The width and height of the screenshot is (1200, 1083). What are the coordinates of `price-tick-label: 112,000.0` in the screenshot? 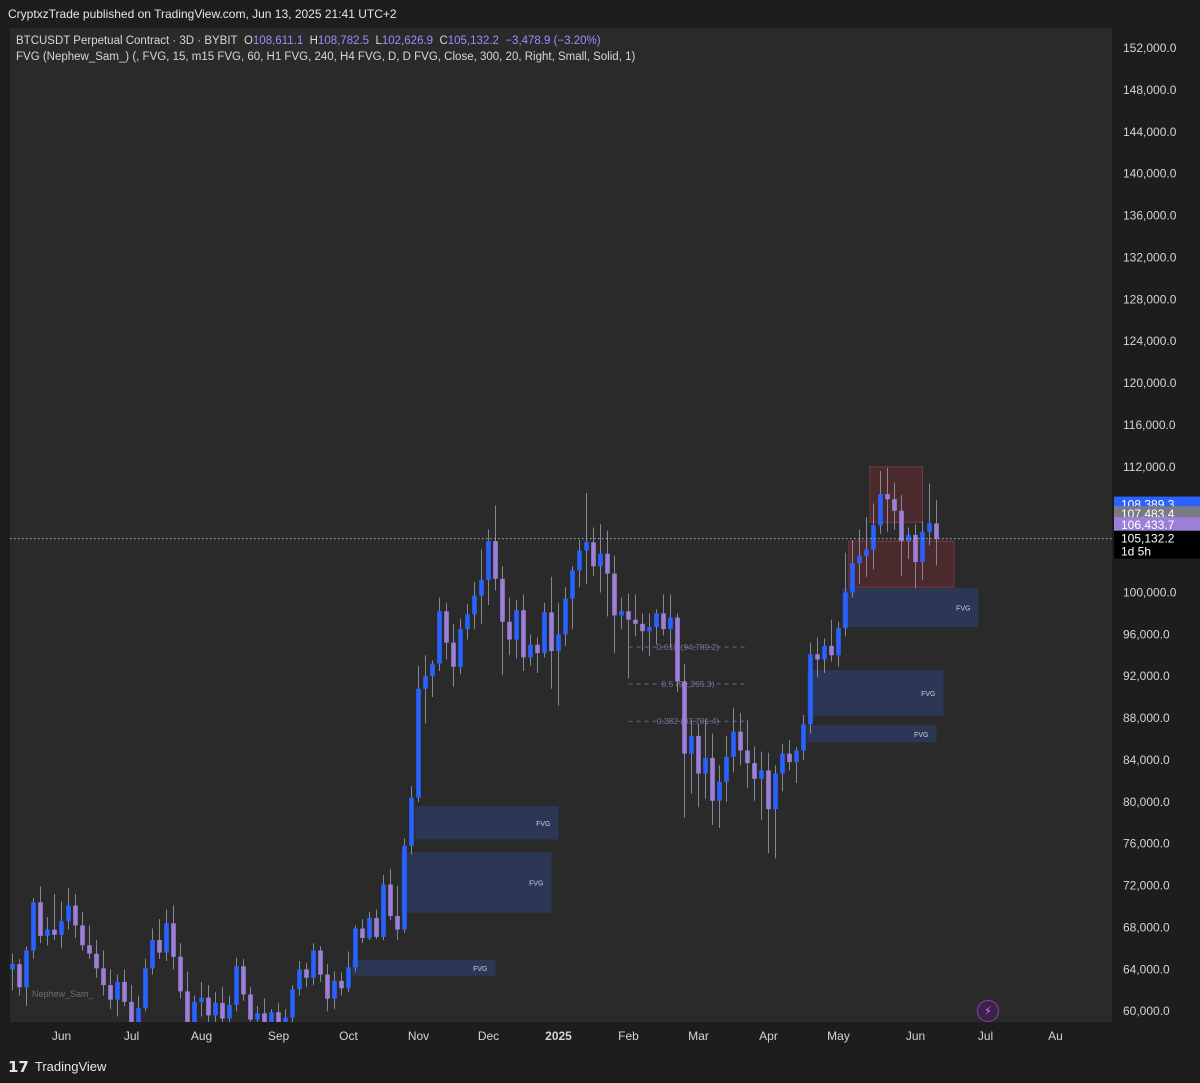 It's located at (1149, 467).